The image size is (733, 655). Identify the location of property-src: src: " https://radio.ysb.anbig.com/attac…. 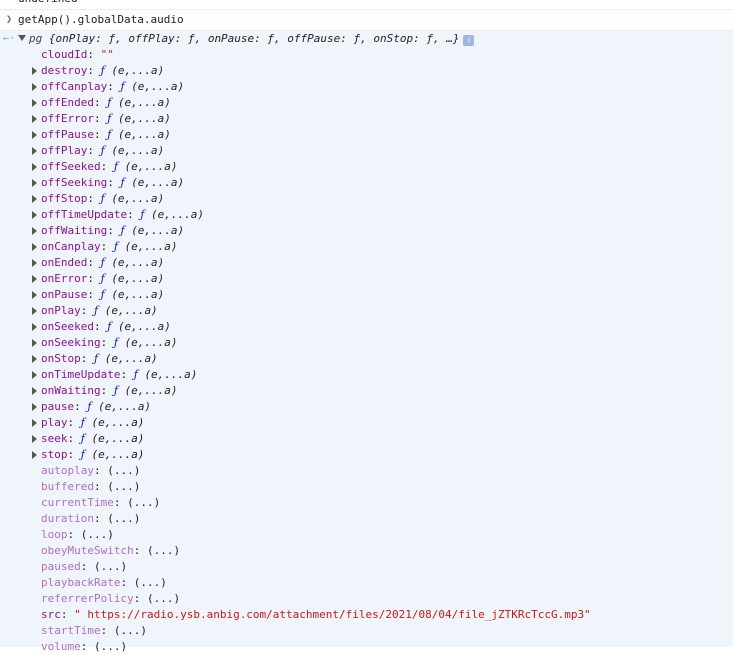
(366, 615).